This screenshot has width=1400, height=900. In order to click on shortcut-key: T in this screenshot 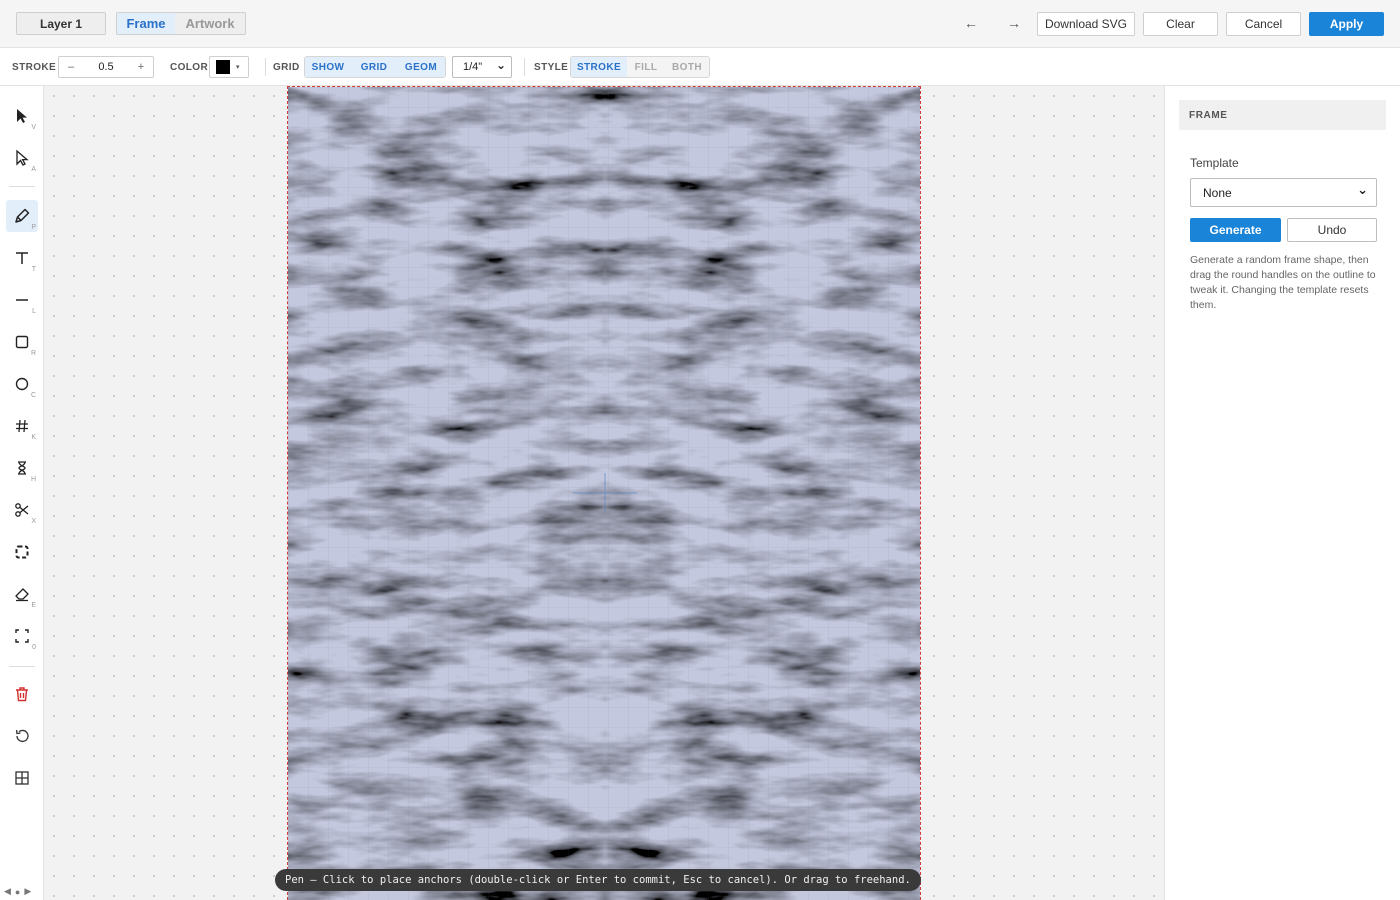, I will do `click(33, 269)`.